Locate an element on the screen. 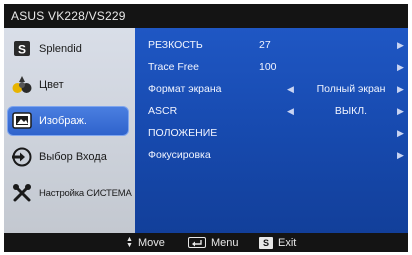 The width and height of the screenshot is (412, 255). sidebar-item-splendid: S Splendid is located at coordinates (69, 49).